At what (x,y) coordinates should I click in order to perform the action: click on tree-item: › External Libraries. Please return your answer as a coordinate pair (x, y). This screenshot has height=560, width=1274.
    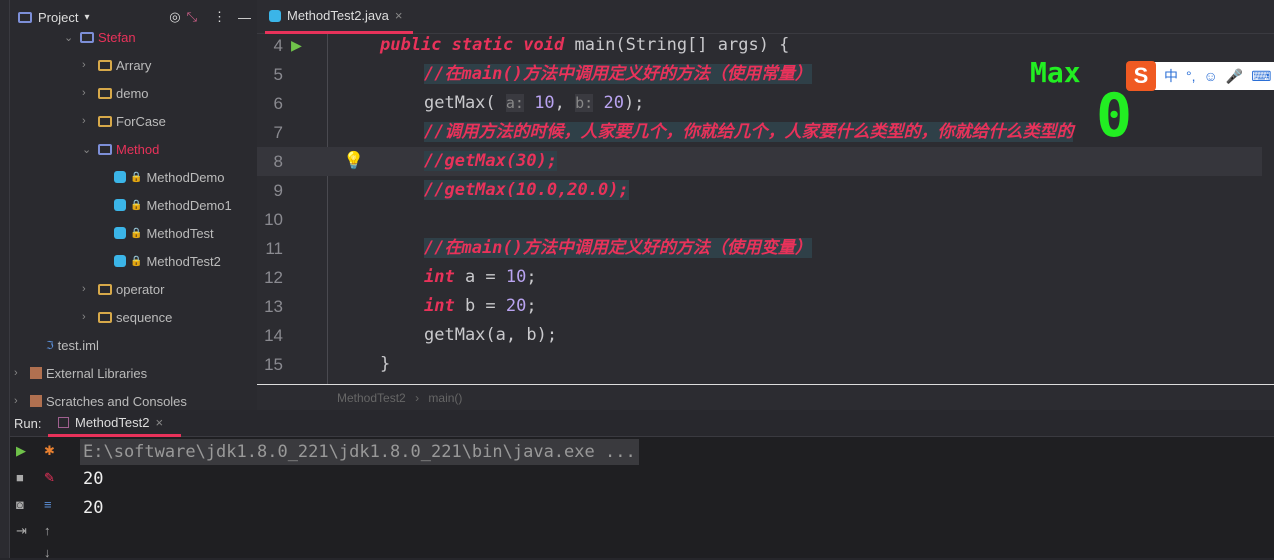
    Looking at the image, I should click on (80, 373).